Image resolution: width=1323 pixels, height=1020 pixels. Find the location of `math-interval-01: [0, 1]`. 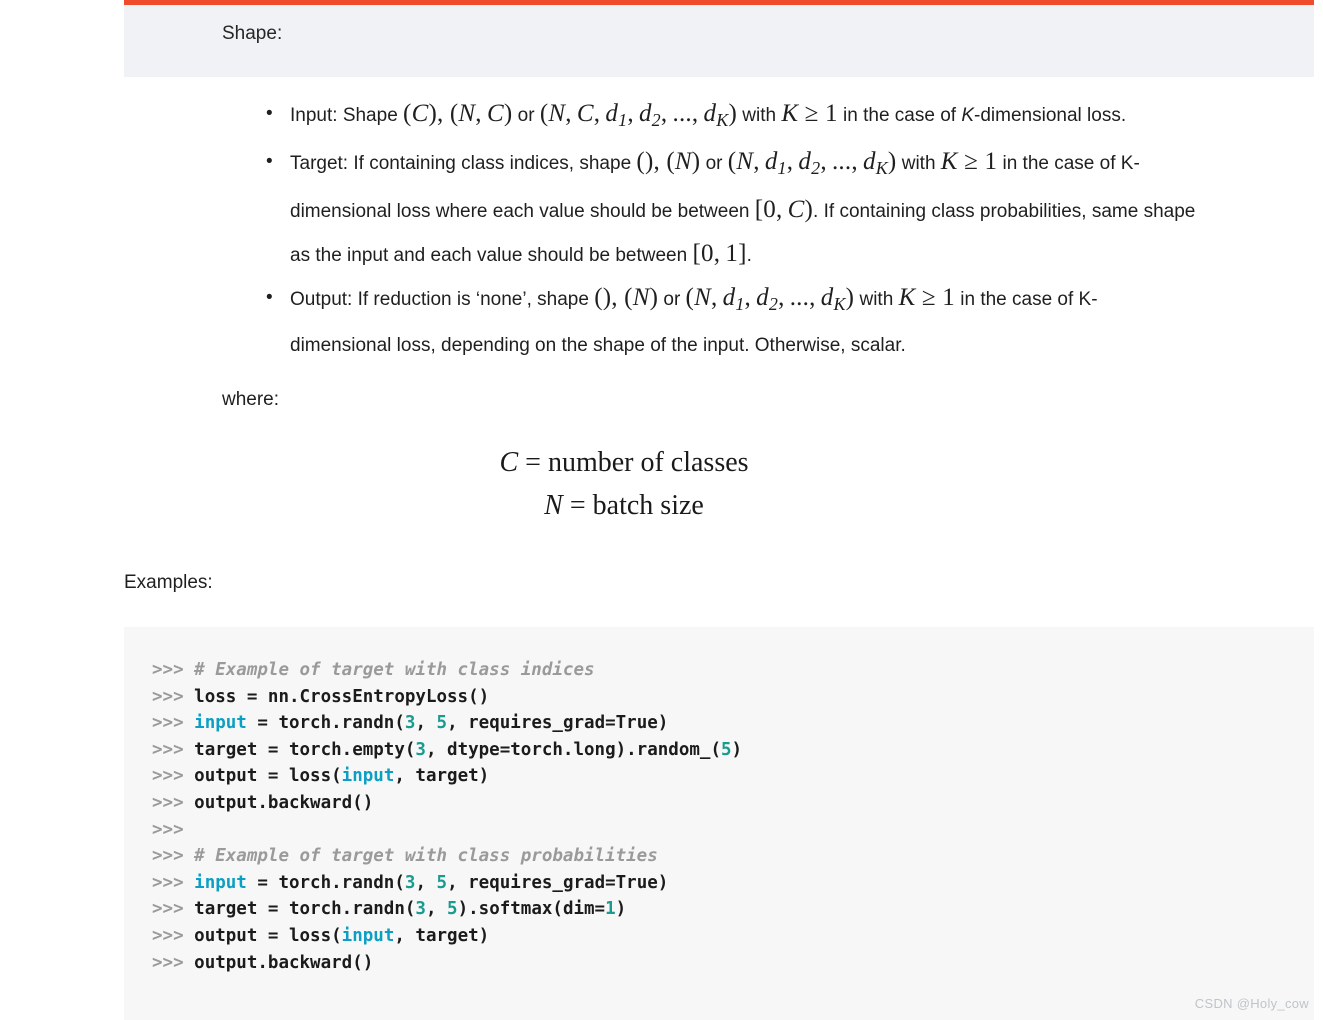

math-interval-01: [0, 1] is located at coordinates (719, 254).